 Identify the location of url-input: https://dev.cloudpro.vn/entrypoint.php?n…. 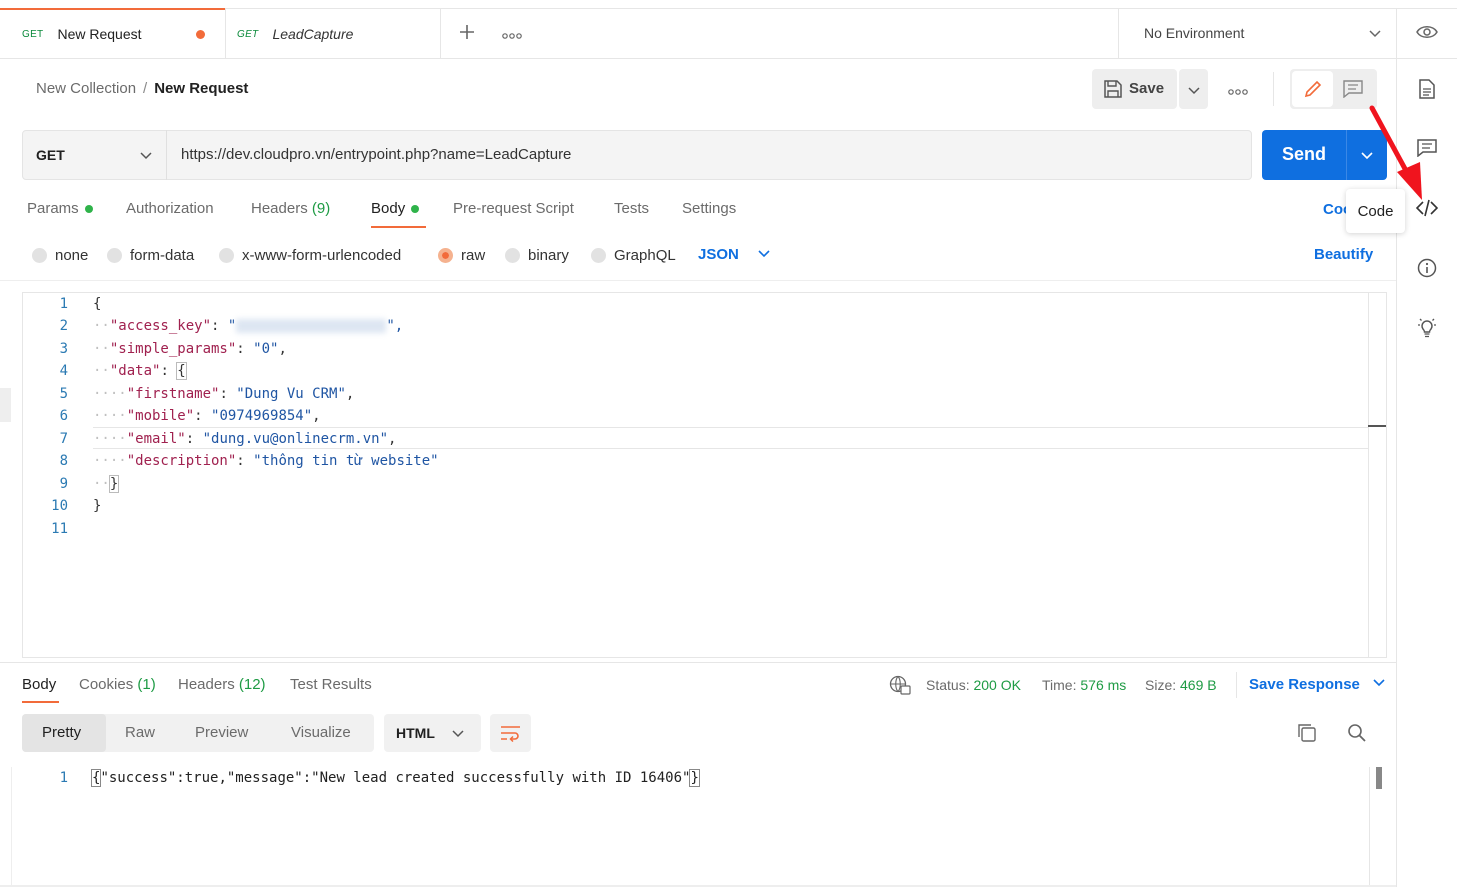
(376, 154).